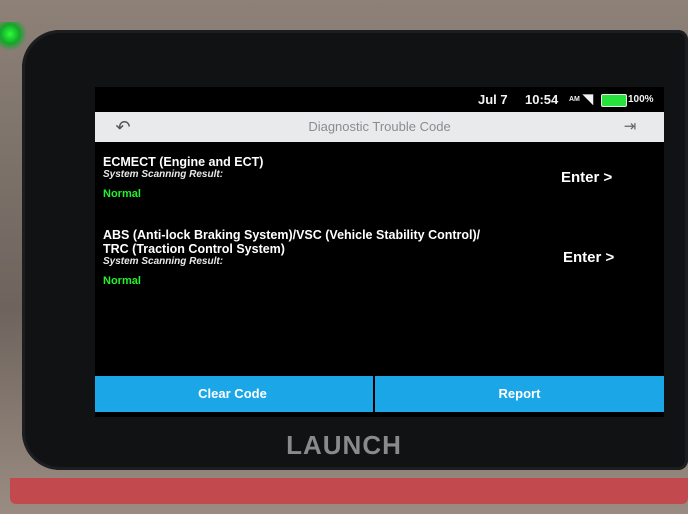 The height and width of the screenshot is (514, 688). What do you see at coordinates (234, 394) in the screenshot?
I see `clear-code-button: Clear Code` at bounding box center [234, 394].